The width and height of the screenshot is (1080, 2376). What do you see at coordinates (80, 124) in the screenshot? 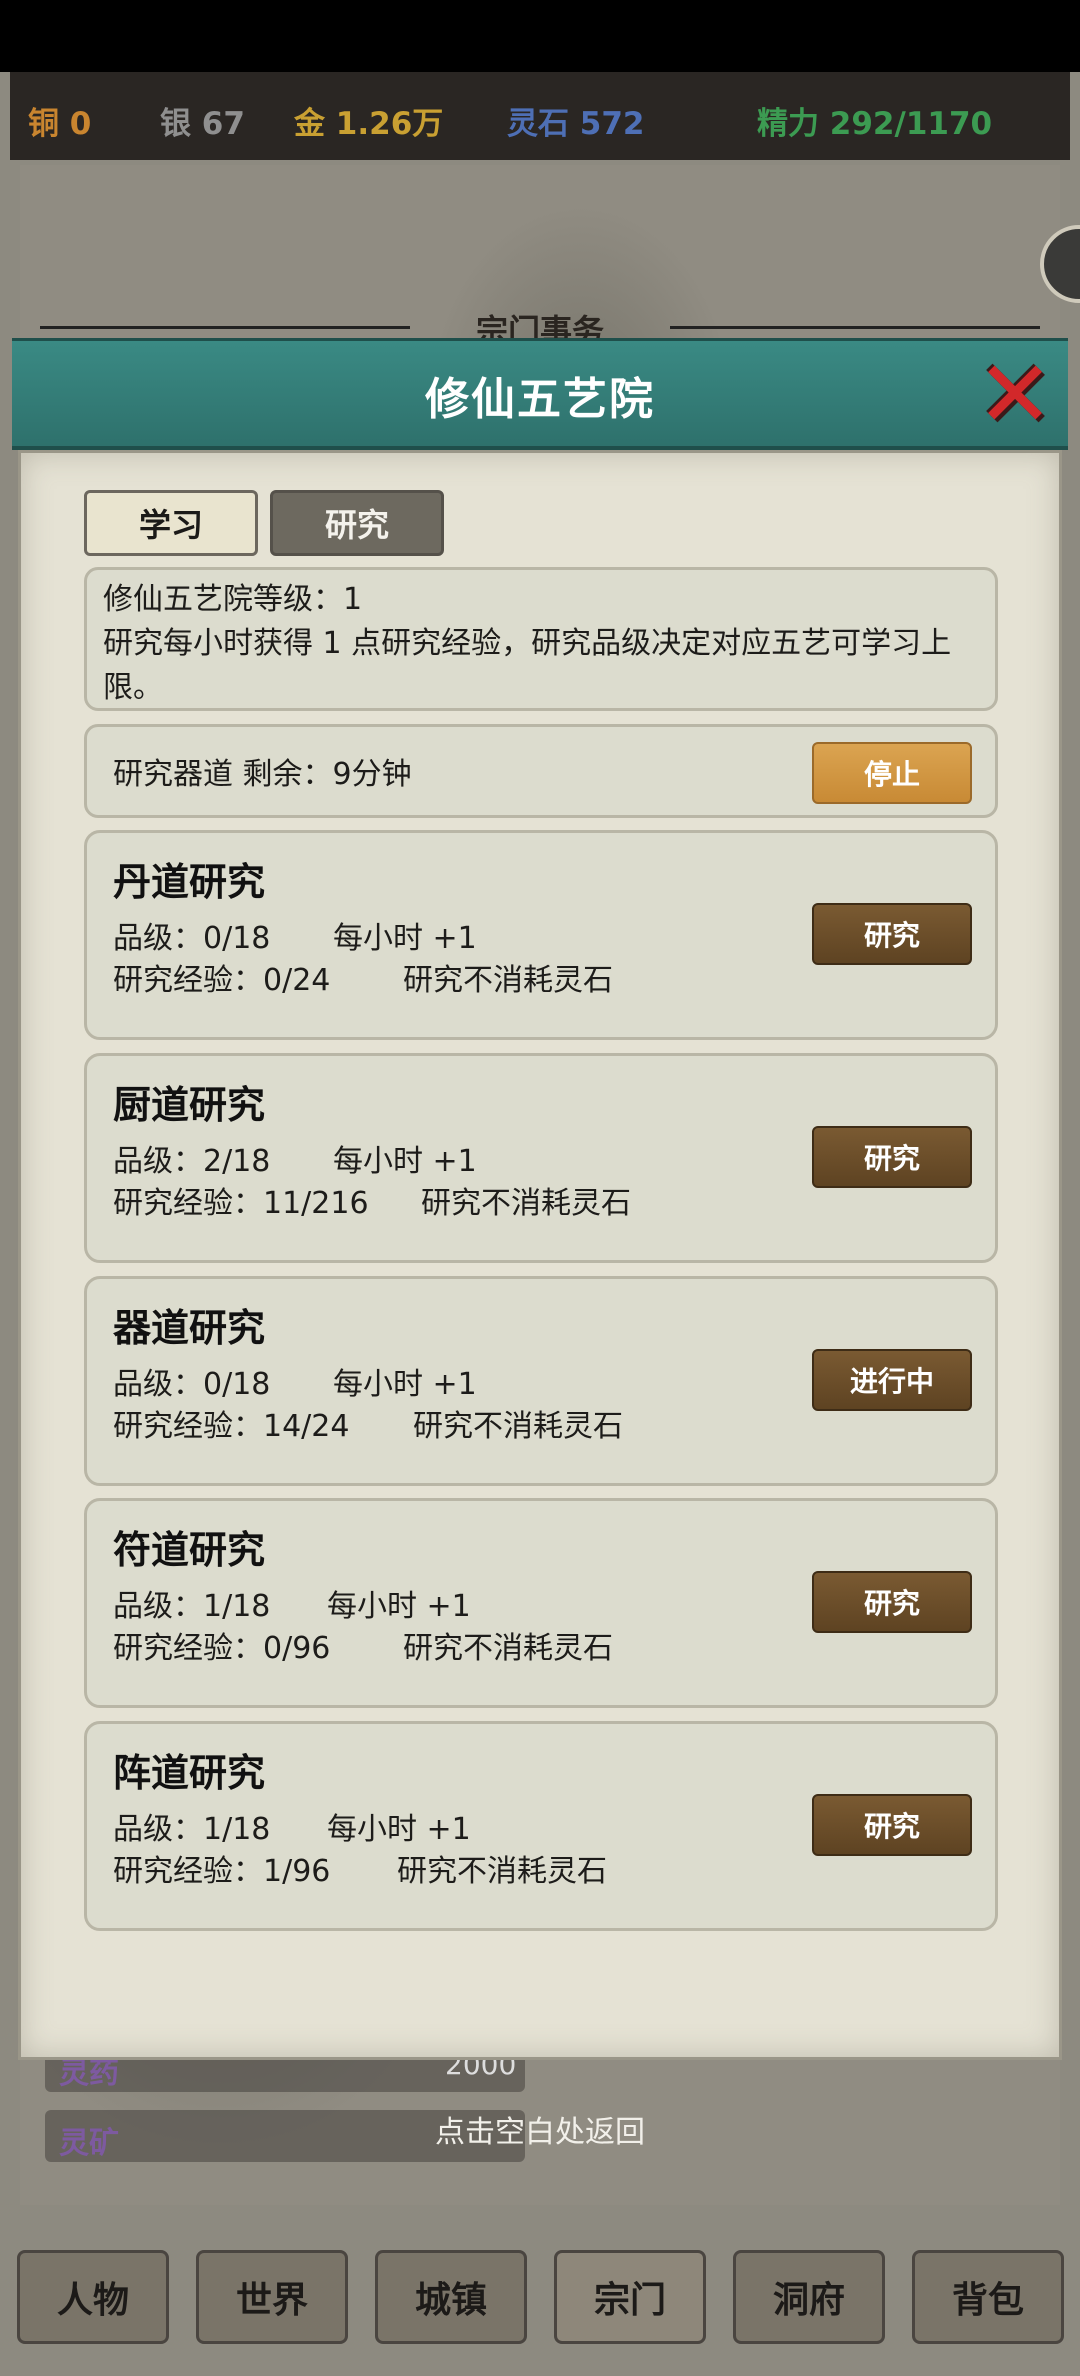
I see `currency-value: 0` at bounding box center [80, 124].